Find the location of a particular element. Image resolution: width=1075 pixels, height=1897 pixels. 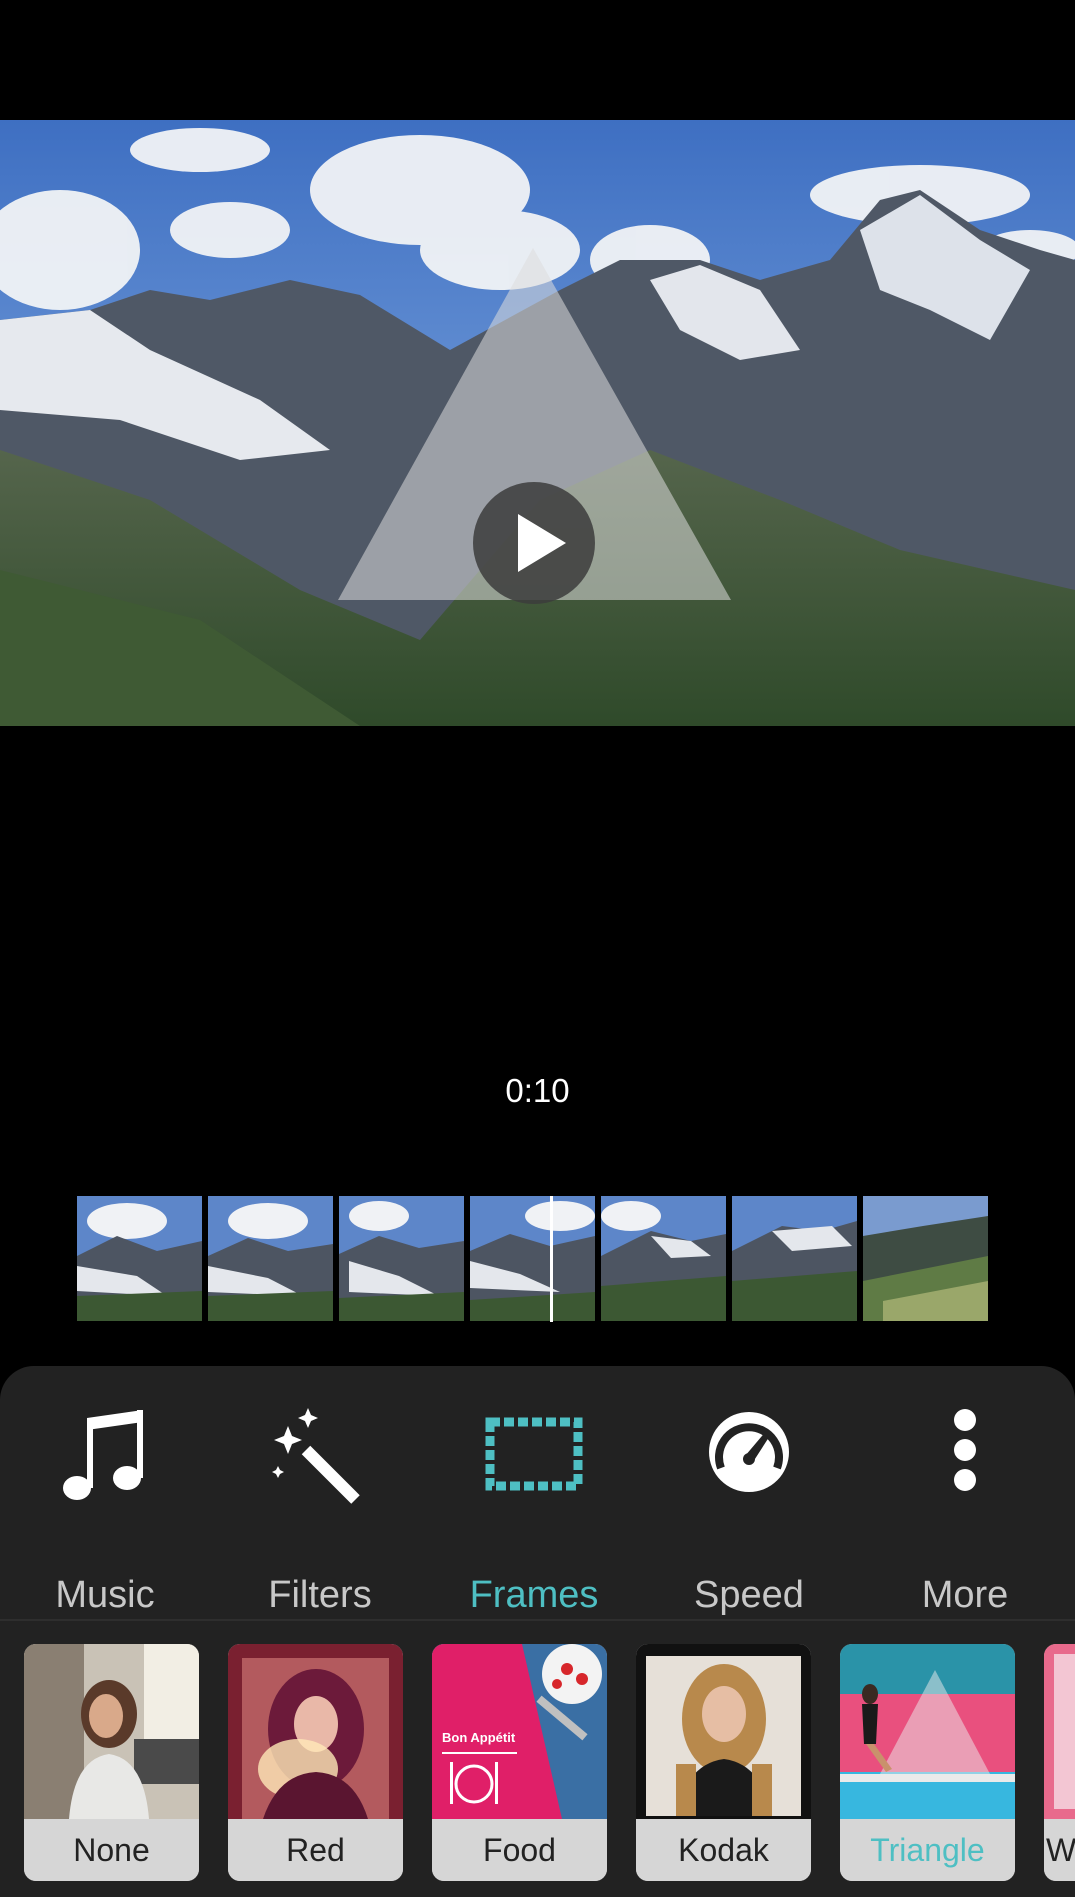

frame-icon is located at coordinates (534, 1454).